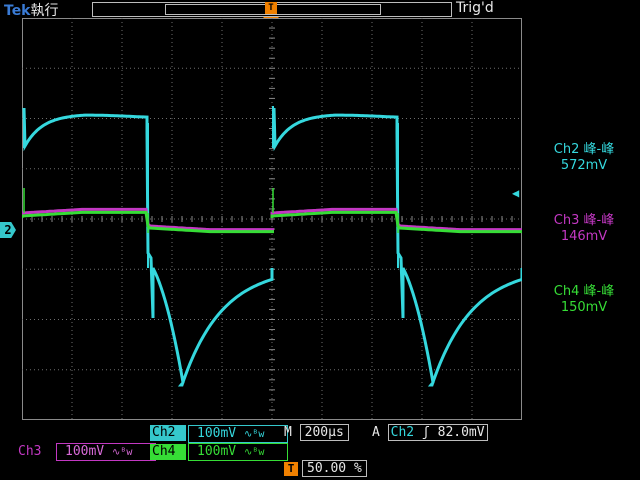 The image size is (640, 480). Describe the element at coordinates (402, 432) in the screenshot. I see `trigger-source: Ch2` at that location.